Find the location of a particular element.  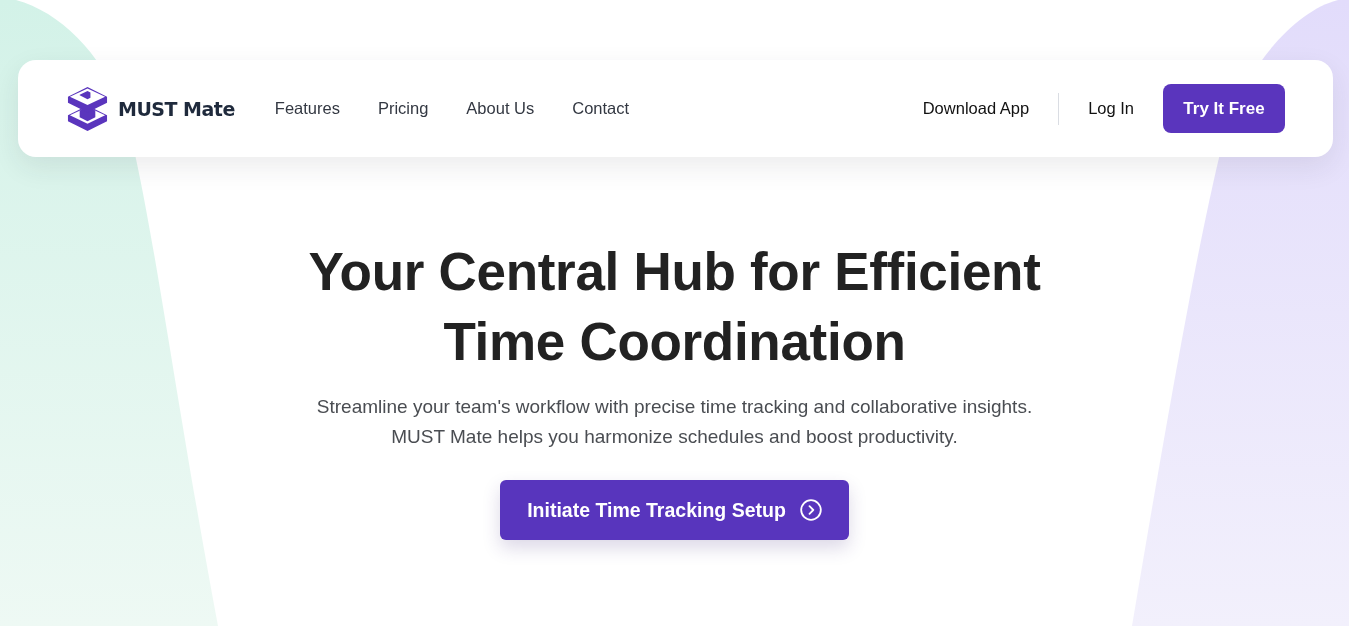

nav-link: Pricing is located at coordinates (403, 108).